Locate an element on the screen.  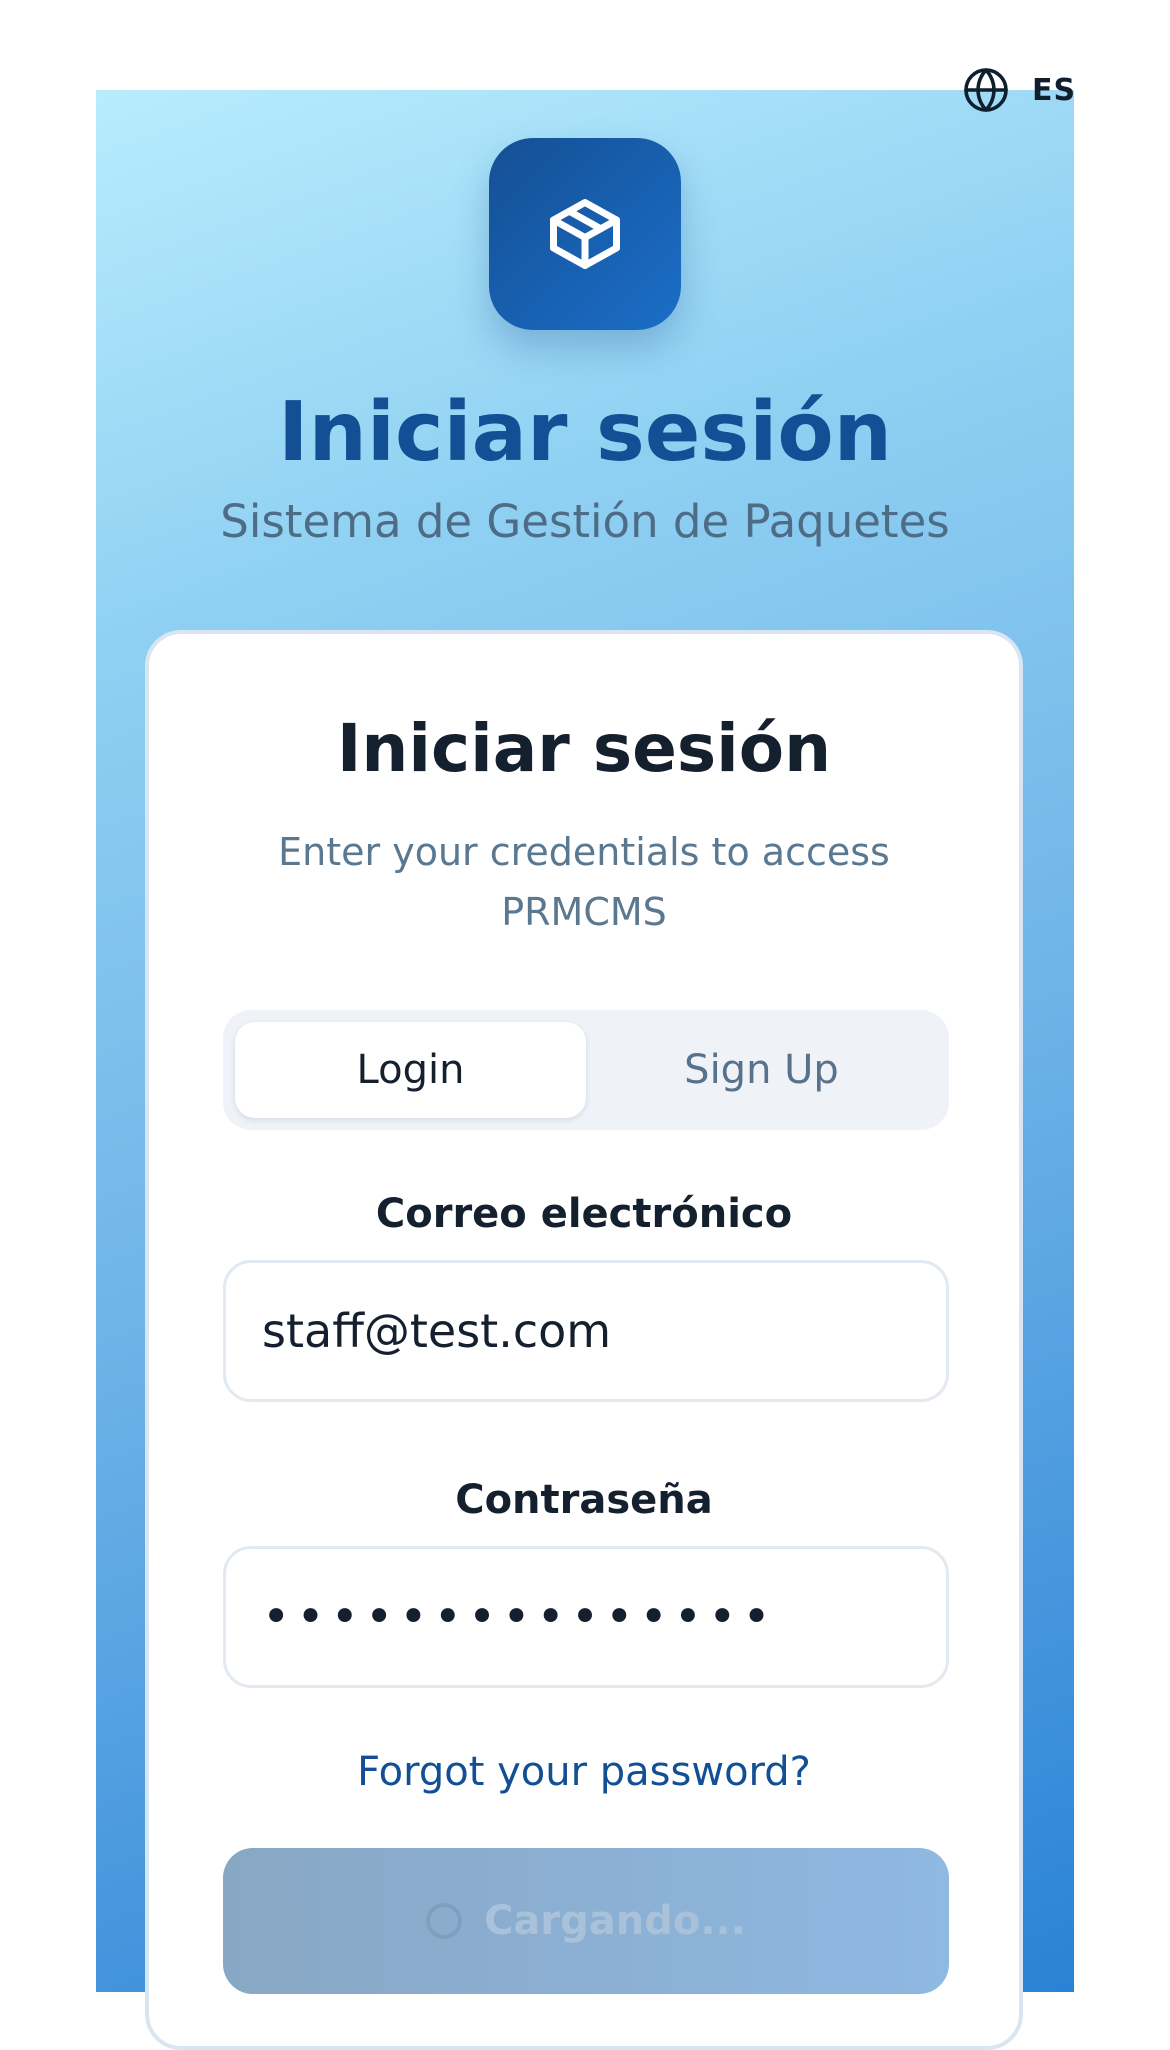
auth-tabs: Login Sign Up is located at coordinates (586, 1070).